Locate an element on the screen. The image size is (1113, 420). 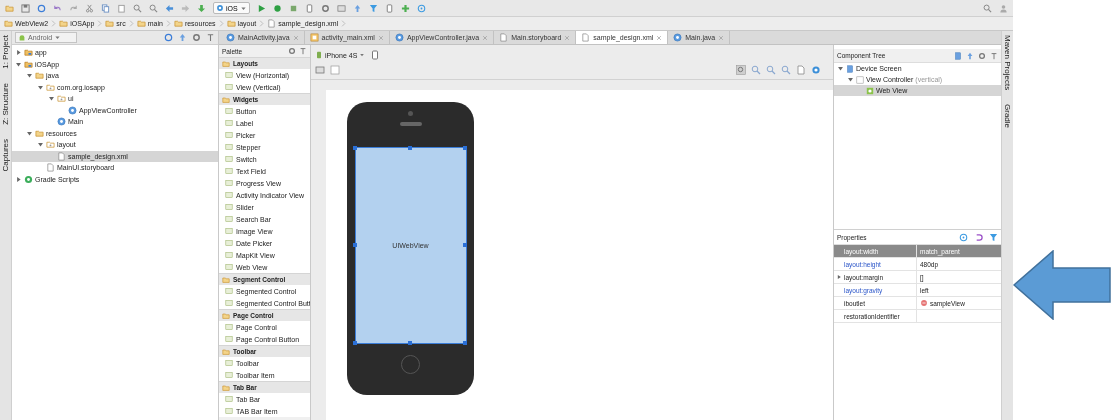
tool-window-tab: Gradle is located at coordinates (1007, 116).